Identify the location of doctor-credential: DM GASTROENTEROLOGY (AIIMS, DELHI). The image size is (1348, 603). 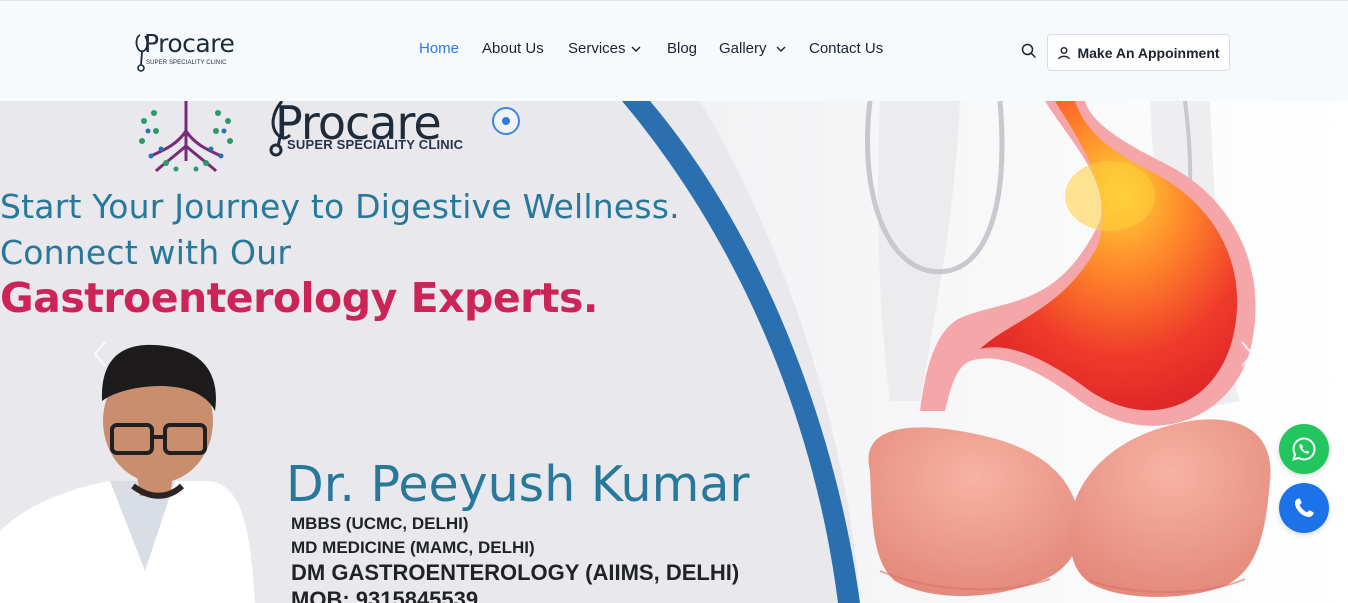
(515, 572).